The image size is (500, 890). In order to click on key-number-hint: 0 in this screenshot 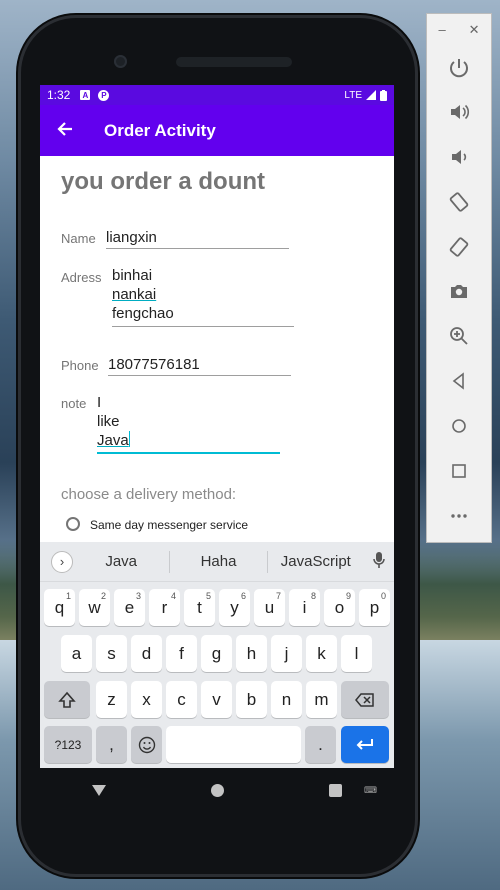, I will do `click(383, 596)`.